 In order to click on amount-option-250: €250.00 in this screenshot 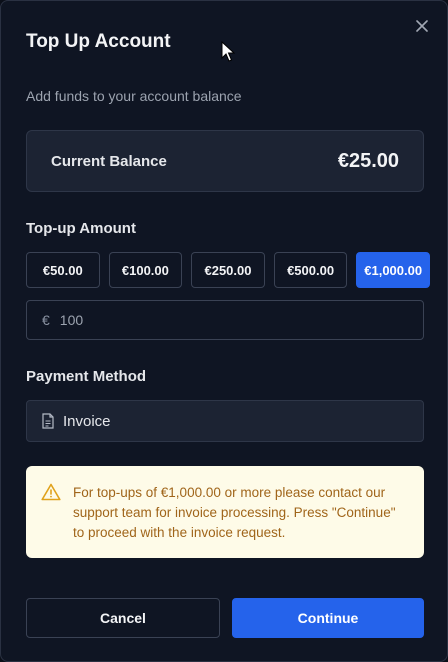, I will do `click(228, 270)`.